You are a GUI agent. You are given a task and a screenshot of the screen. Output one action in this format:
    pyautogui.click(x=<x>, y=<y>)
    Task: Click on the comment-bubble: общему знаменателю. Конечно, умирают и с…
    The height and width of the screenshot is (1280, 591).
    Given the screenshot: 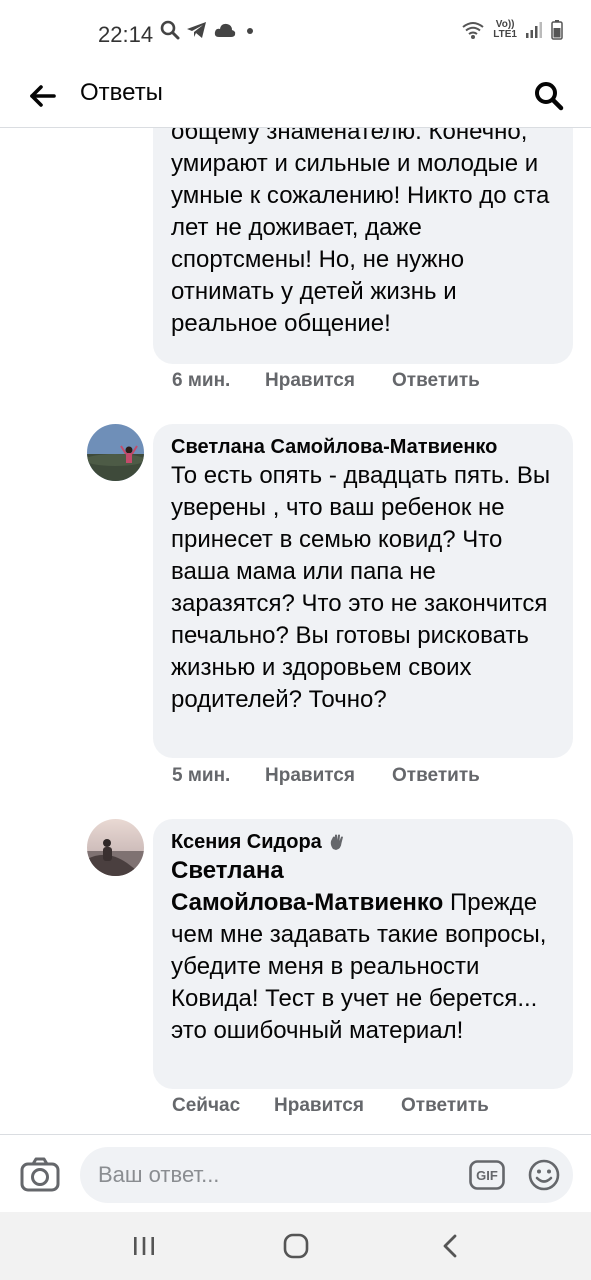 What is the action you would take?
    pyautogui.click(x=363, y=246)
    